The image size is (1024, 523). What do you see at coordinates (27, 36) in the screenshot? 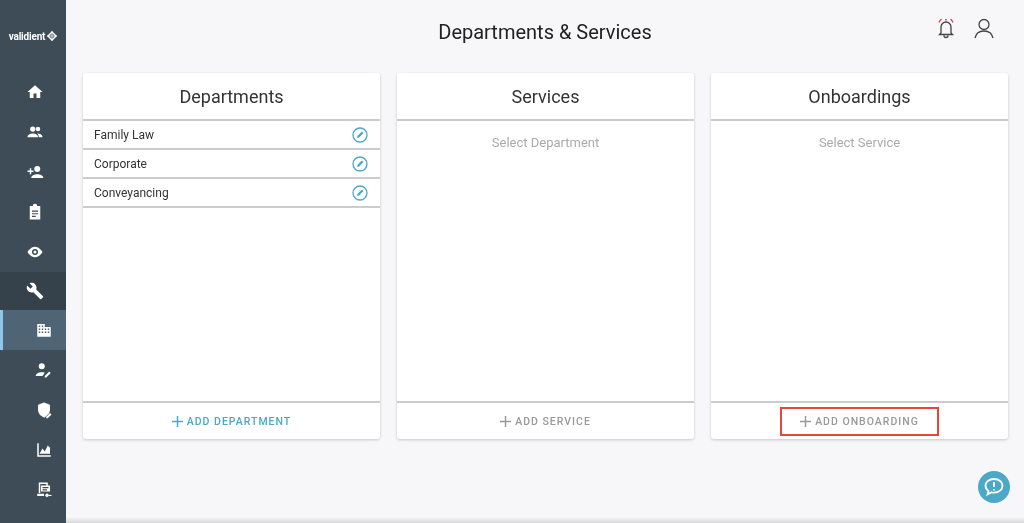
I see `logo-text: validient` at bounding box center [27, 36].